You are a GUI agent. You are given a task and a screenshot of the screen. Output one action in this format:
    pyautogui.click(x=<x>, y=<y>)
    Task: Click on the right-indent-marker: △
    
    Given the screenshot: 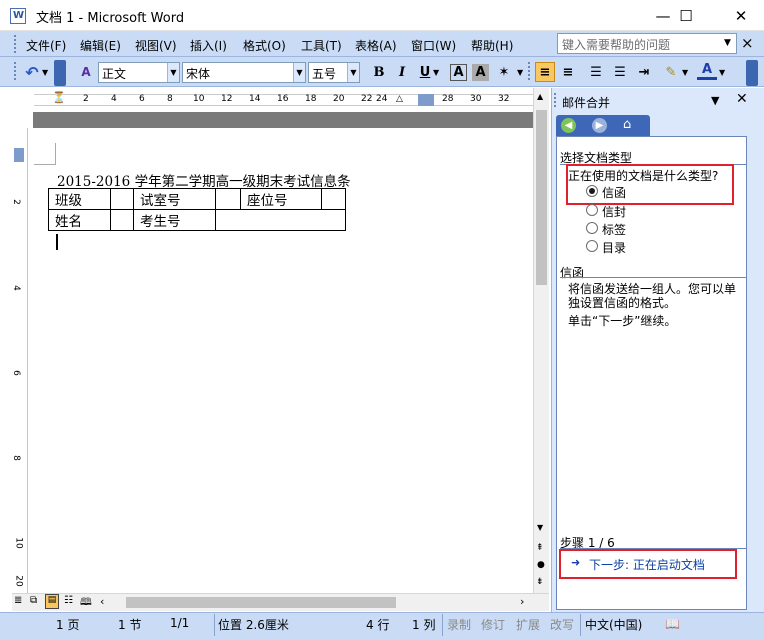 What is the action you would take?
    pyautogui.click(x=399, y=99)
    